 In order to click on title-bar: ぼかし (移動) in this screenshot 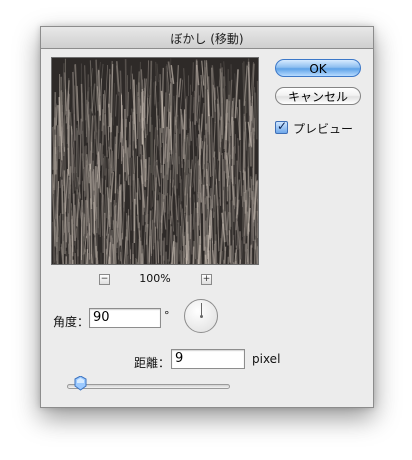, I will do `click(207, 38)`.